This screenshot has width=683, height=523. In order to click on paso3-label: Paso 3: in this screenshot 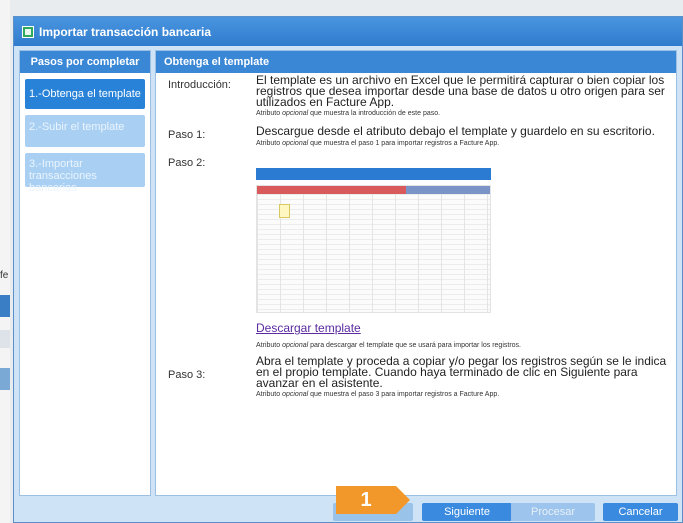, I will do `click(187, 375)`.